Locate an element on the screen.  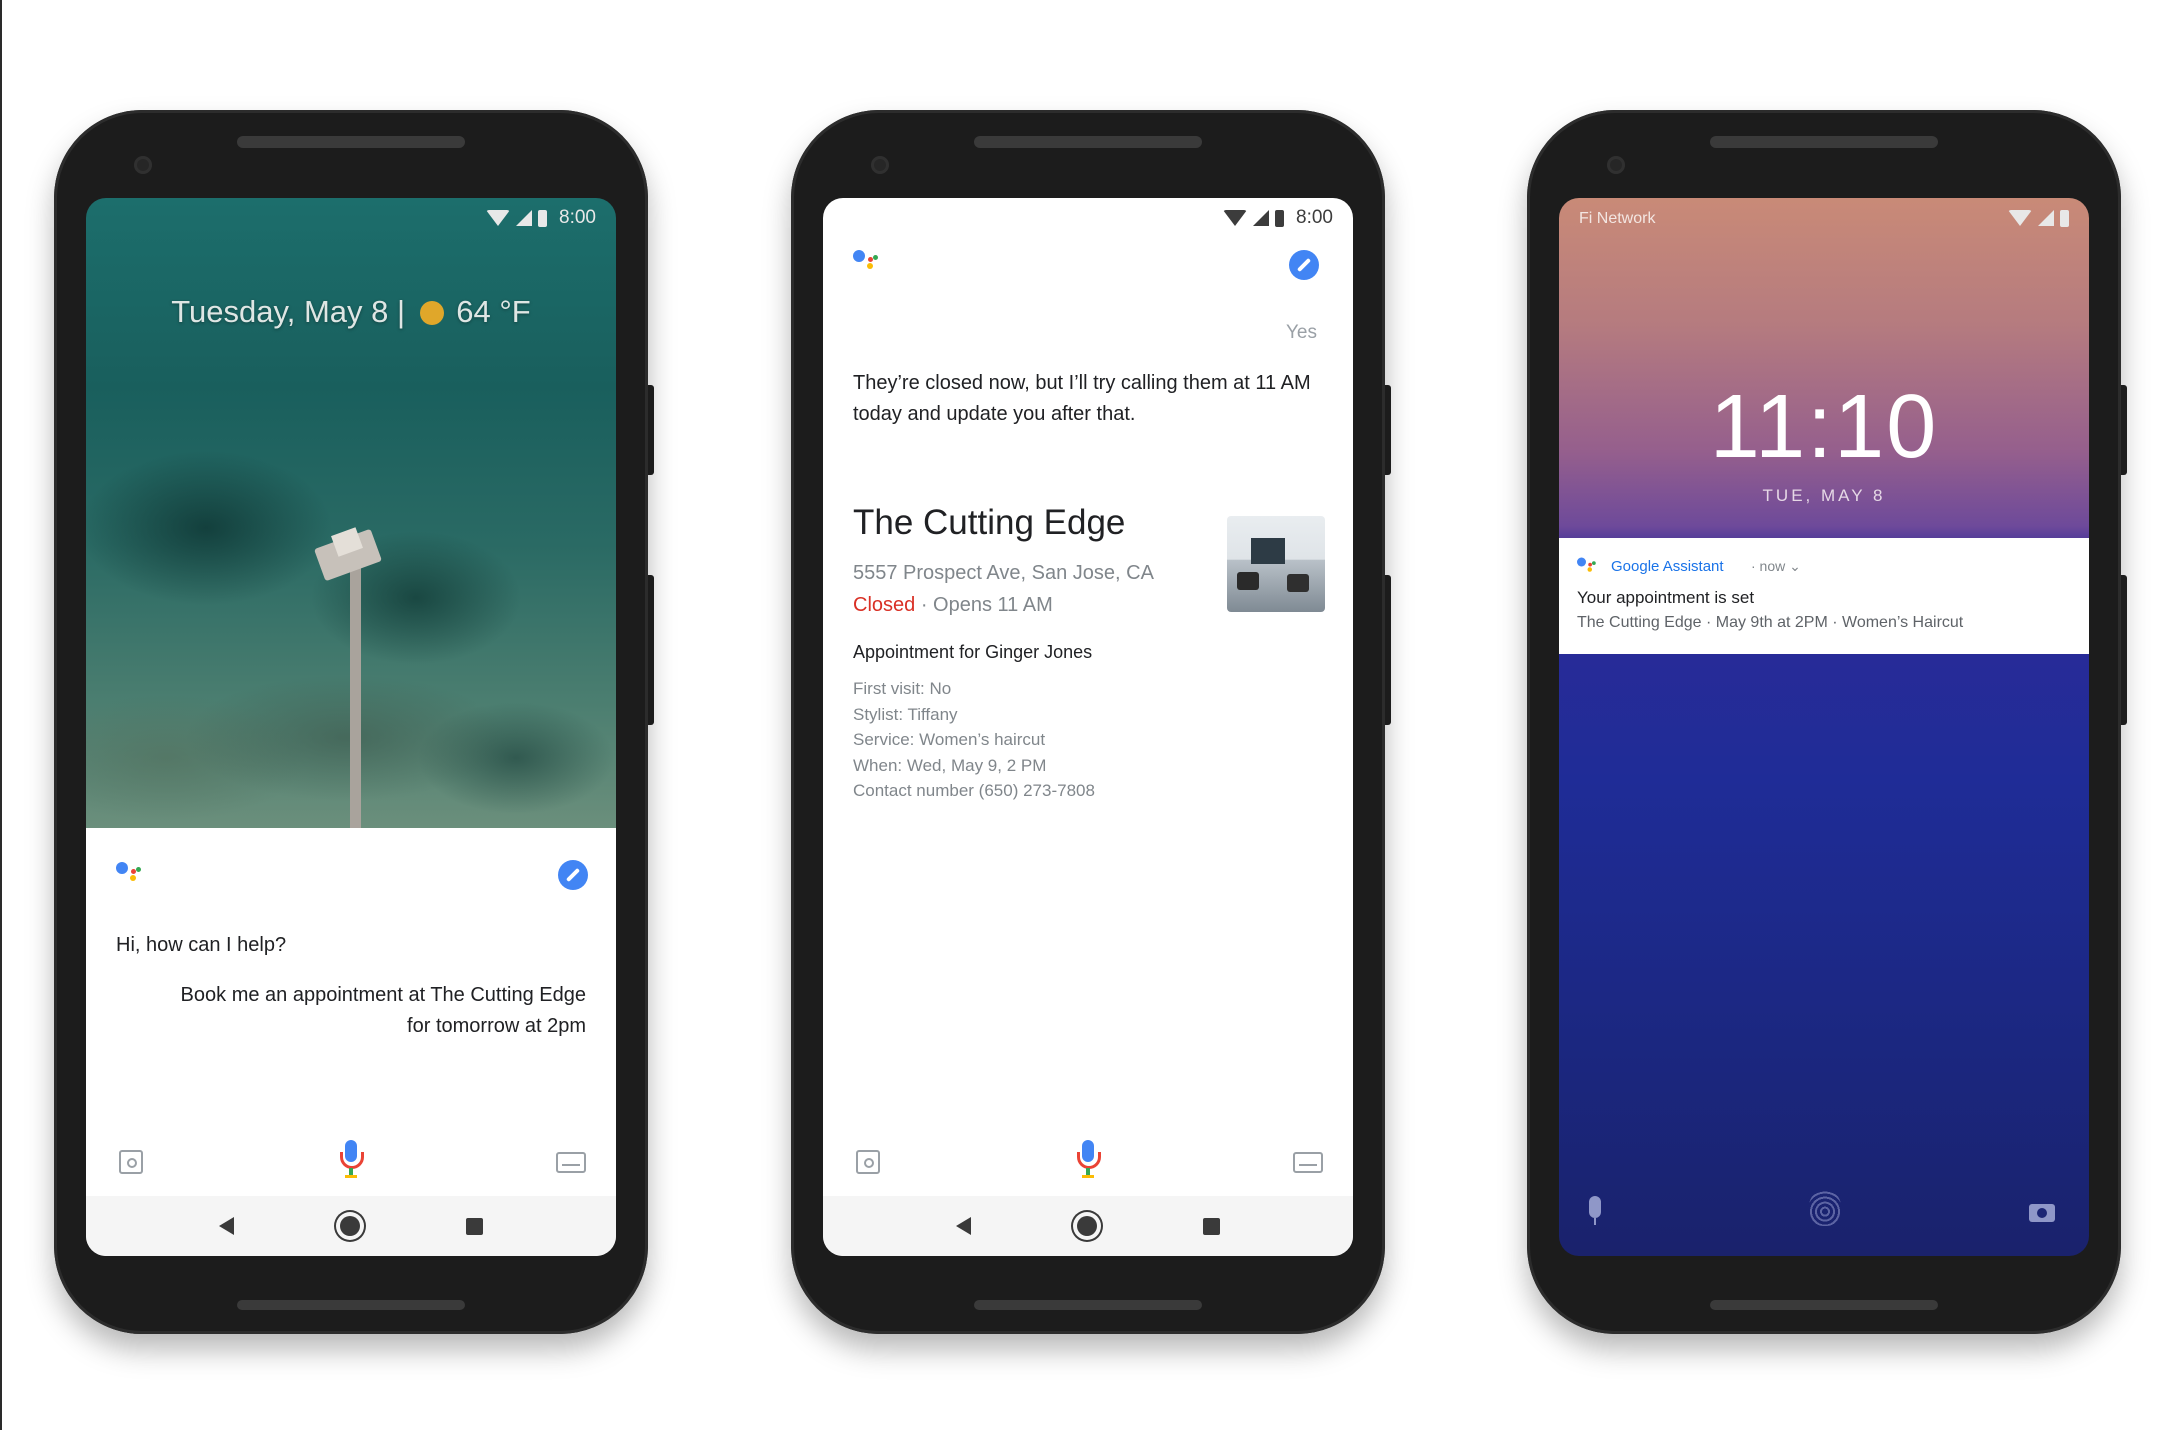
assistant-prompt: Hi, how can I help? is located at coordinates (201, 945).